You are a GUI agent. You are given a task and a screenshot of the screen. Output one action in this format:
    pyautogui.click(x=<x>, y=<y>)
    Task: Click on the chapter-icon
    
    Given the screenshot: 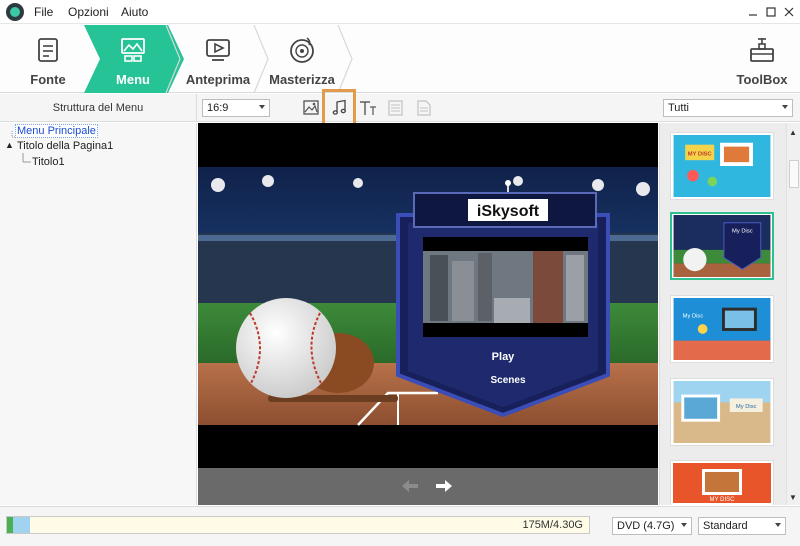 What is the action you would take?
    pyautogui.click(x=395, y=108)
    